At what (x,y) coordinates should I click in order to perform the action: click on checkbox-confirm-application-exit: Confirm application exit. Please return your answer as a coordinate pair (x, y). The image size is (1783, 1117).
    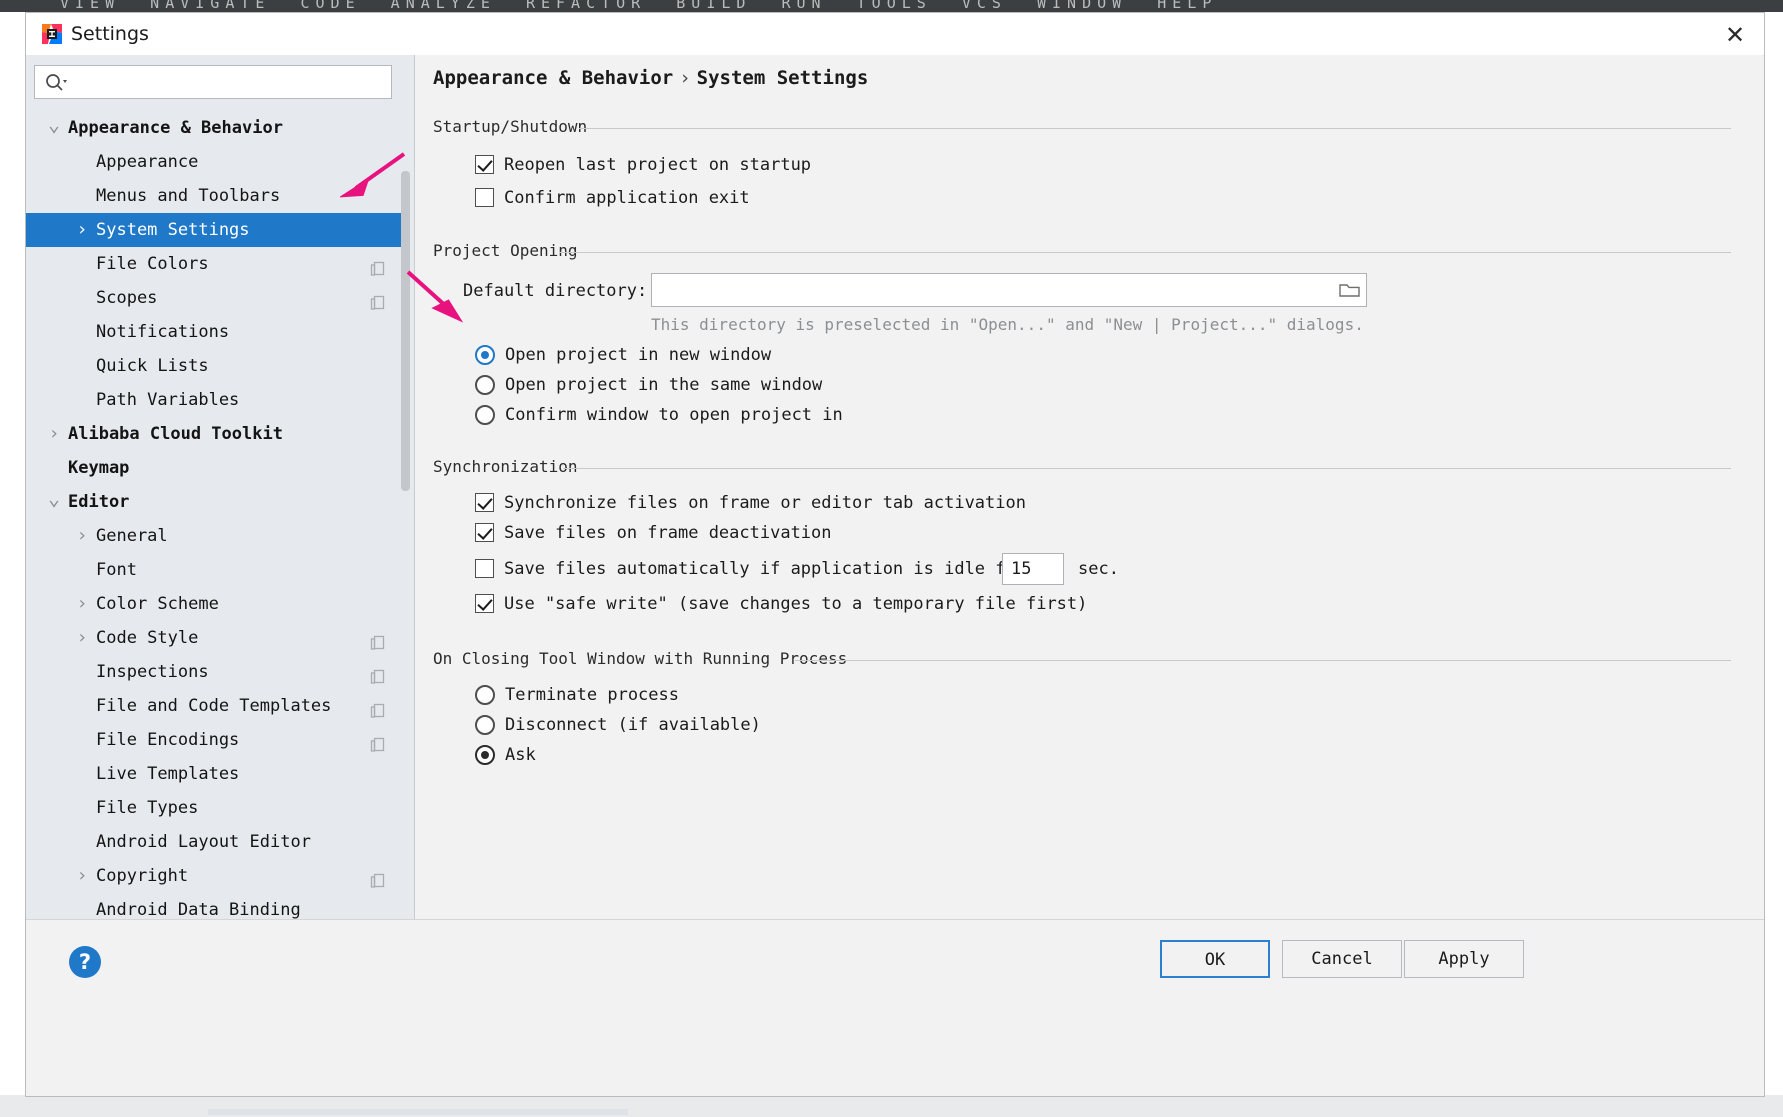
    Looking at the image, I should click on (612, 198).